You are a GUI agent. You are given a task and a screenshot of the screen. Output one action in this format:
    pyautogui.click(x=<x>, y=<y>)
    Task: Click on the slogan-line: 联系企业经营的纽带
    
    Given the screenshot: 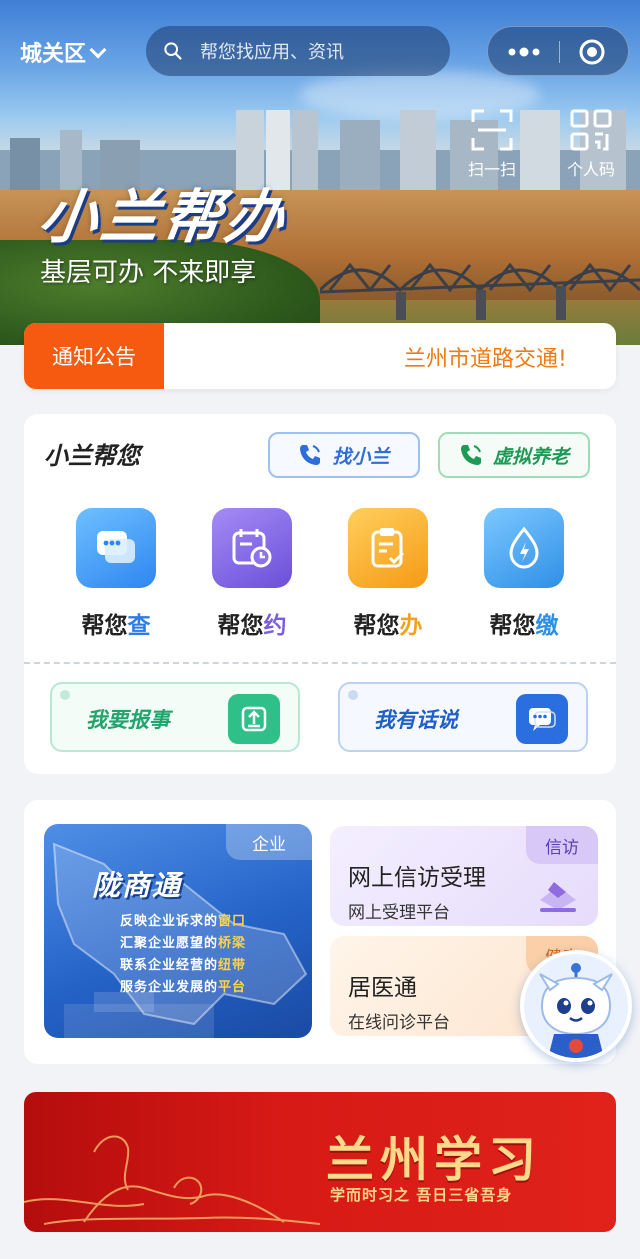 What is the action you would take?
    pyautogui.click(x=183, y=963)
    